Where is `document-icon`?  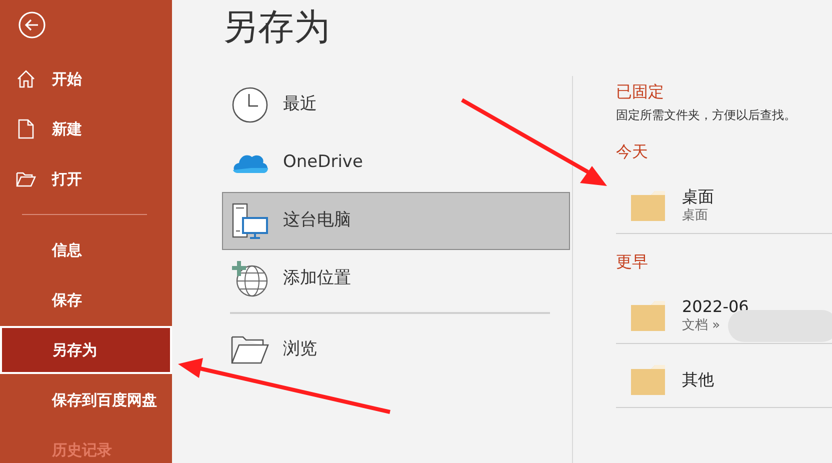 document-icon is located at coordinates (26, 129).